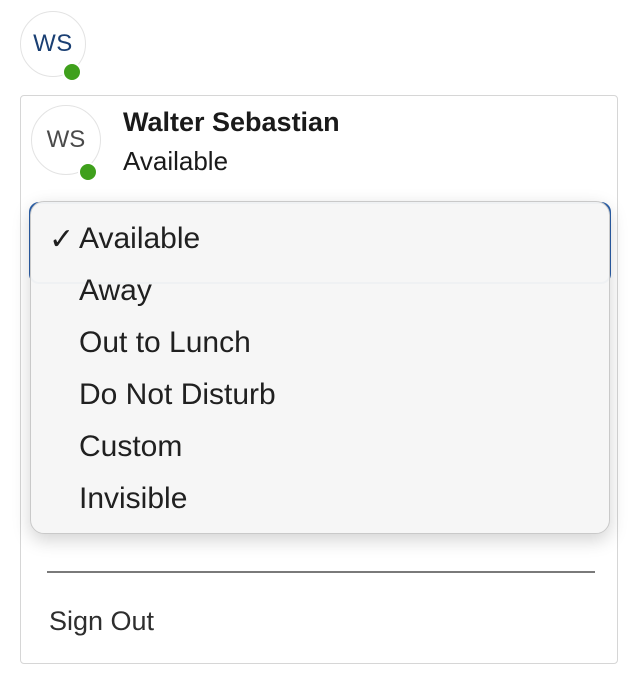  What do you see at coordinates (231, 122) in the screenshot?
I see `user-name: Walter Sebastian` at bounding box center [231, 122].